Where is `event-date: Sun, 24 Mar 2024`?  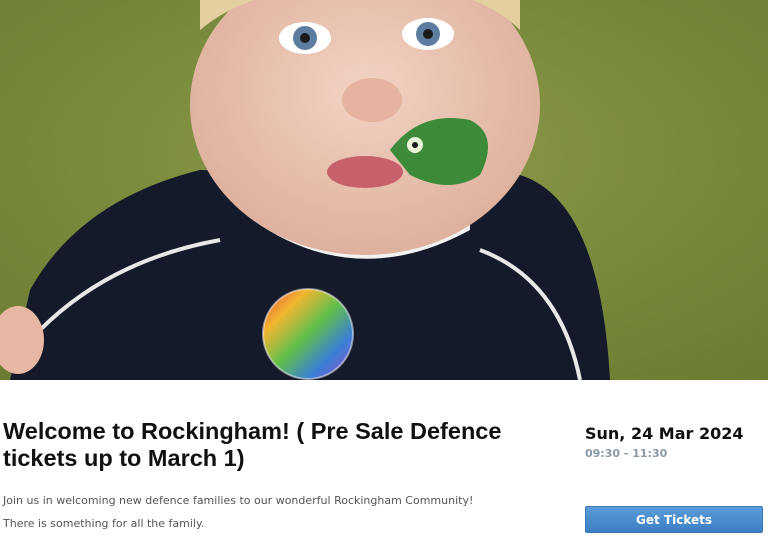 event-date: Sun, 24 Mar 2024 is located at coordinates (664, 433).